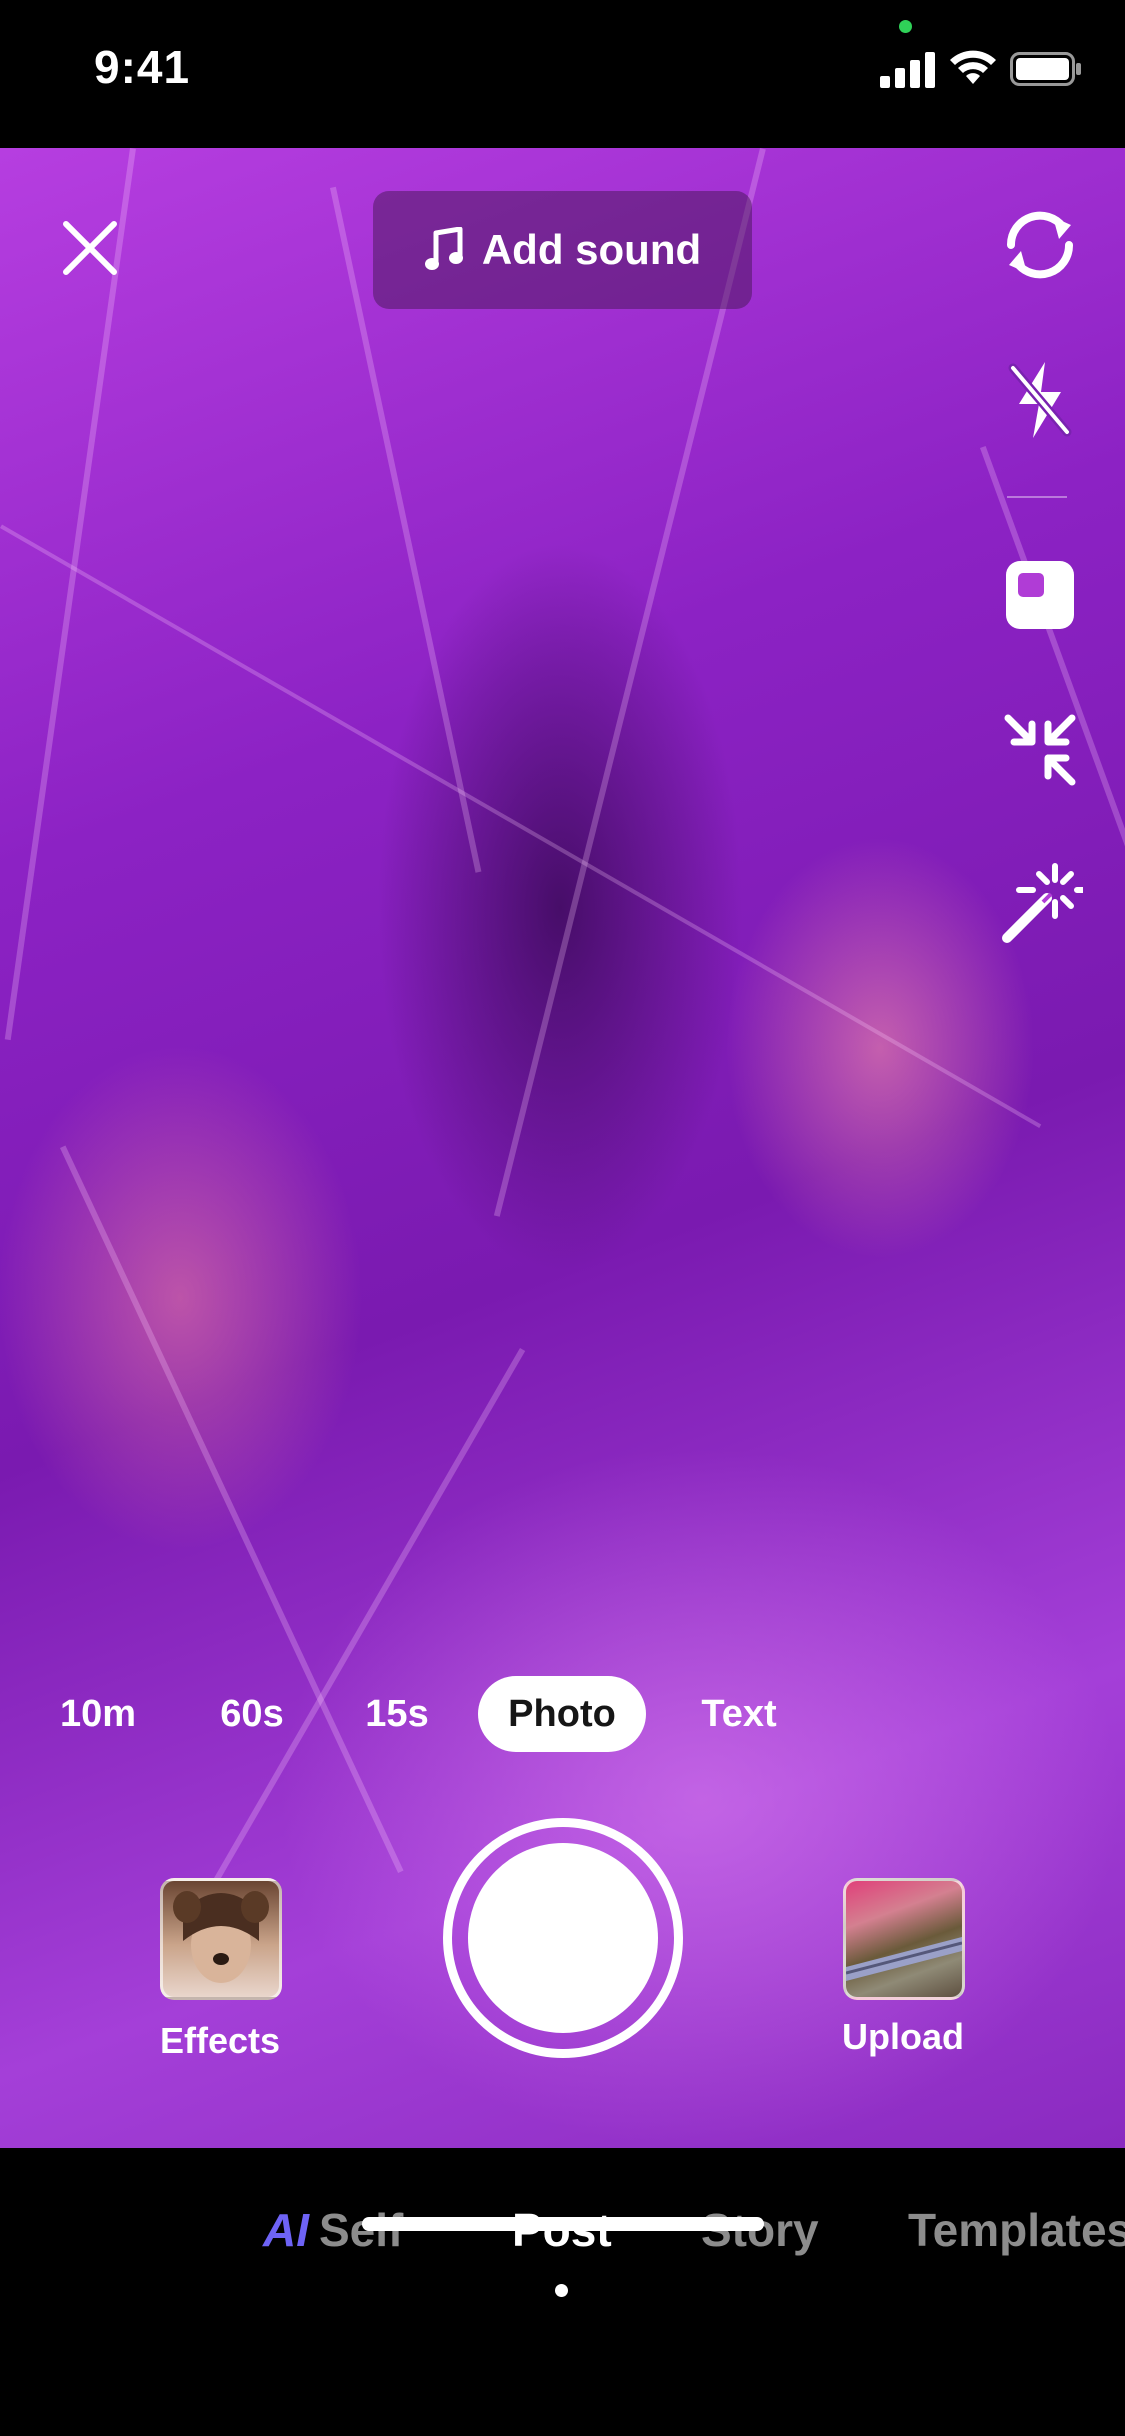 The width and height of the screenshot is (1125, 2436). Describe the element at coordinates (1016, 2230) in the screenshot. I see `tab-templates: Templates` at that location.